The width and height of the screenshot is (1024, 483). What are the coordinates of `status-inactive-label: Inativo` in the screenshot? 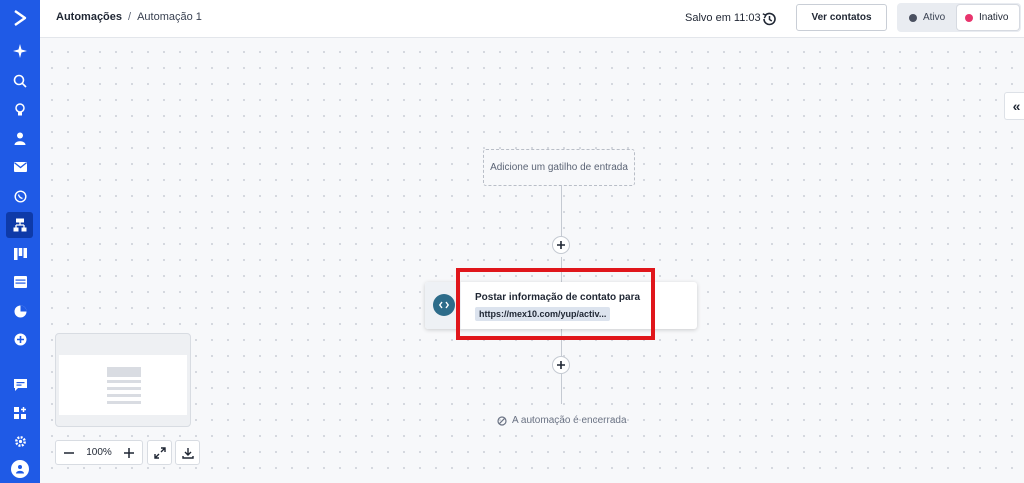 It's located at (994, 17).